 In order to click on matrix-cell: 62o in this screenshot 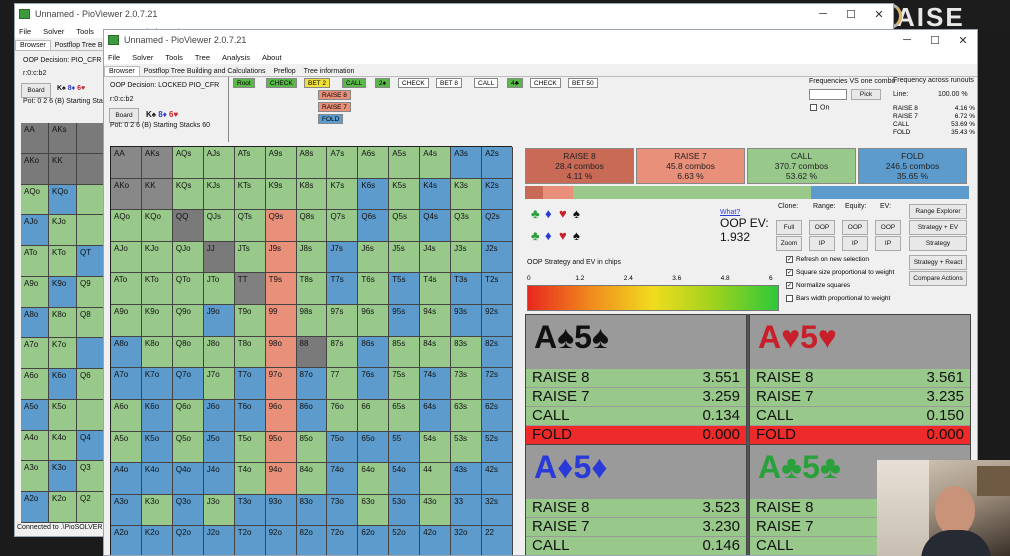, I will do `click(374, 540)`.